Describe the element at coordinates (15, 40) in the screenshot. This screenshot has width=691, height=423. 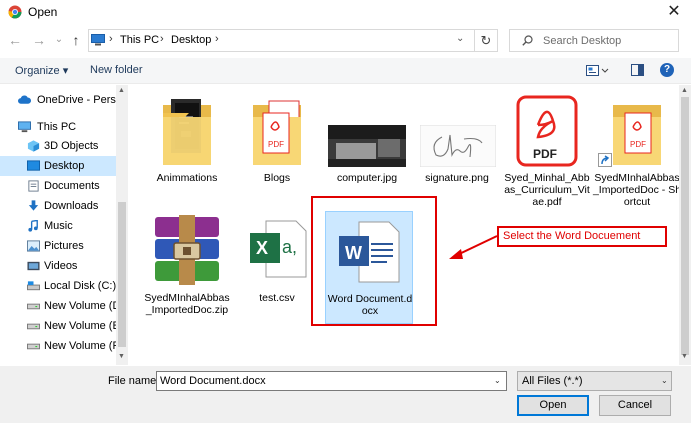
I see `back-icon: ←` at that location.